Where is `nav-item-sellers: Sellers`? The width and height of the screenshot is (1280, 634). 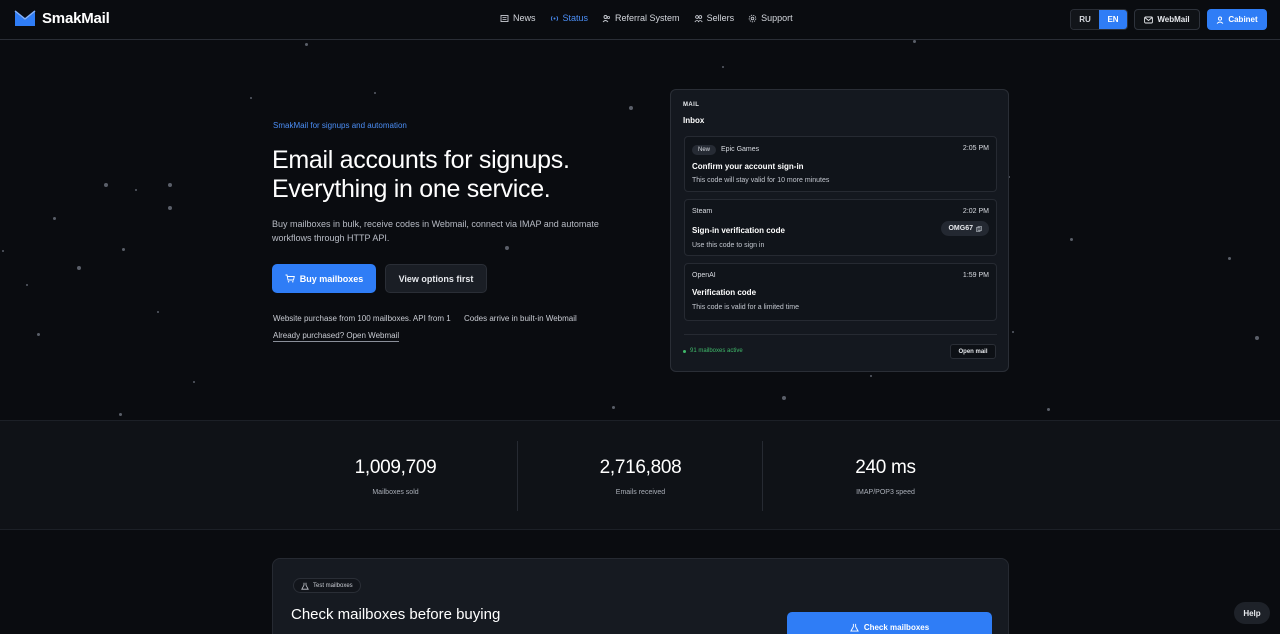 nav-item-sellers: Sellers is located at coordinates (714, 18).